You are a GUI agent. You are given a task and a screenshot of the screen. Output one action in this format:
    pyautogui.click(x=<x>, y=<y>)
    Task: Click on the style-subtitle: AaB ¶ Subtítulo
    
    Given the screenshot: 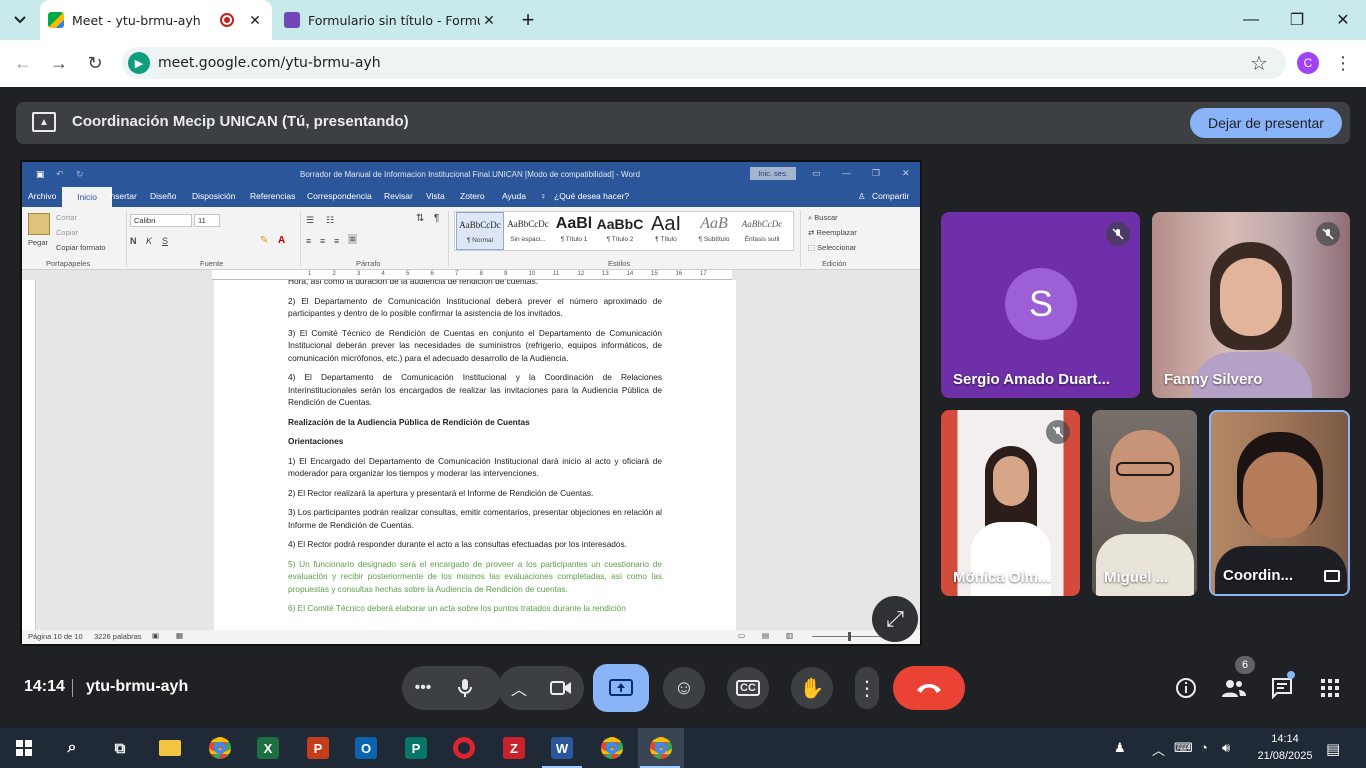 What is the action you would take?
    pyautogui.click(x=714, y=231)
    